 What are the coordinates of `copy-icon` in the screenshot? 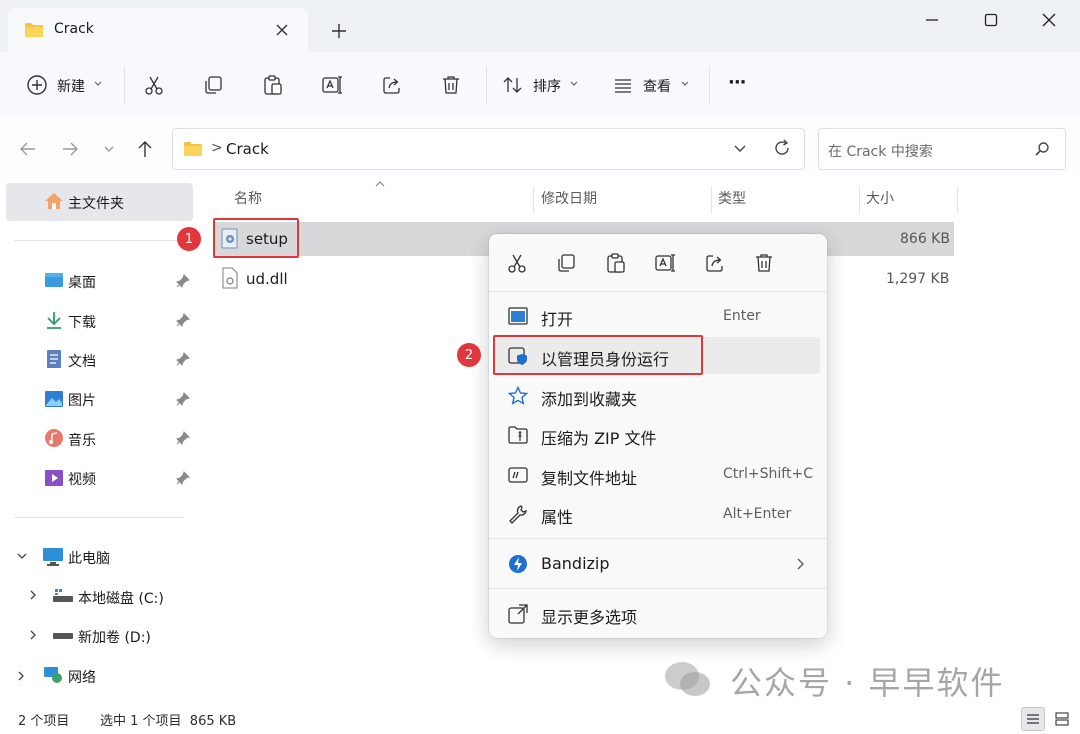 It's located at (213, 85).